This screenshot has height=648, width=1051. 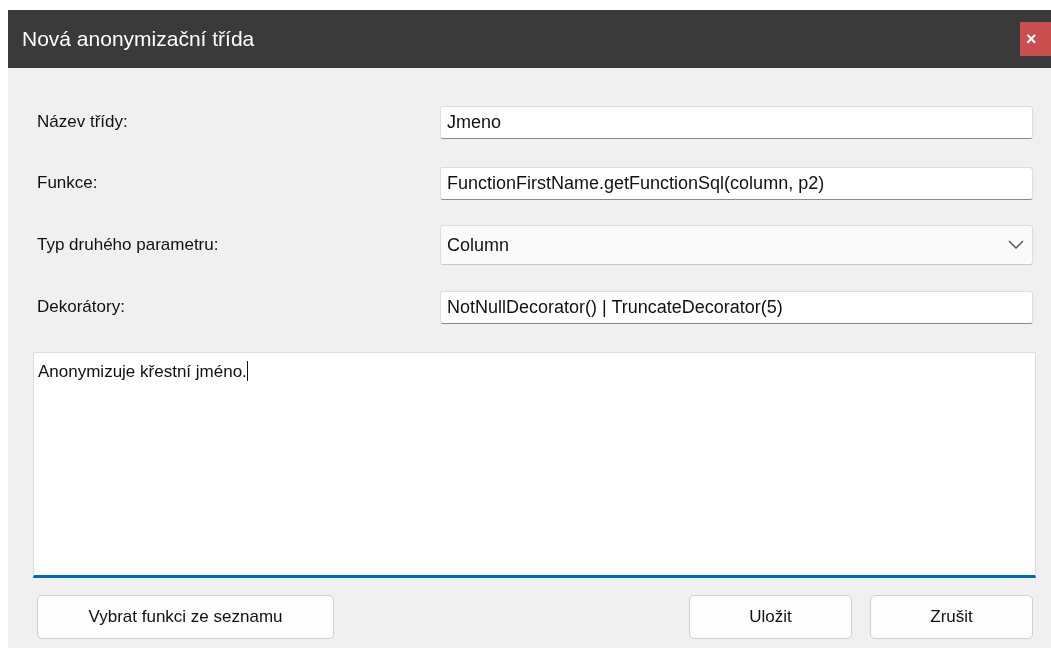 I want to click on field-label: Dekorátory:, so click(x=81, y=307).